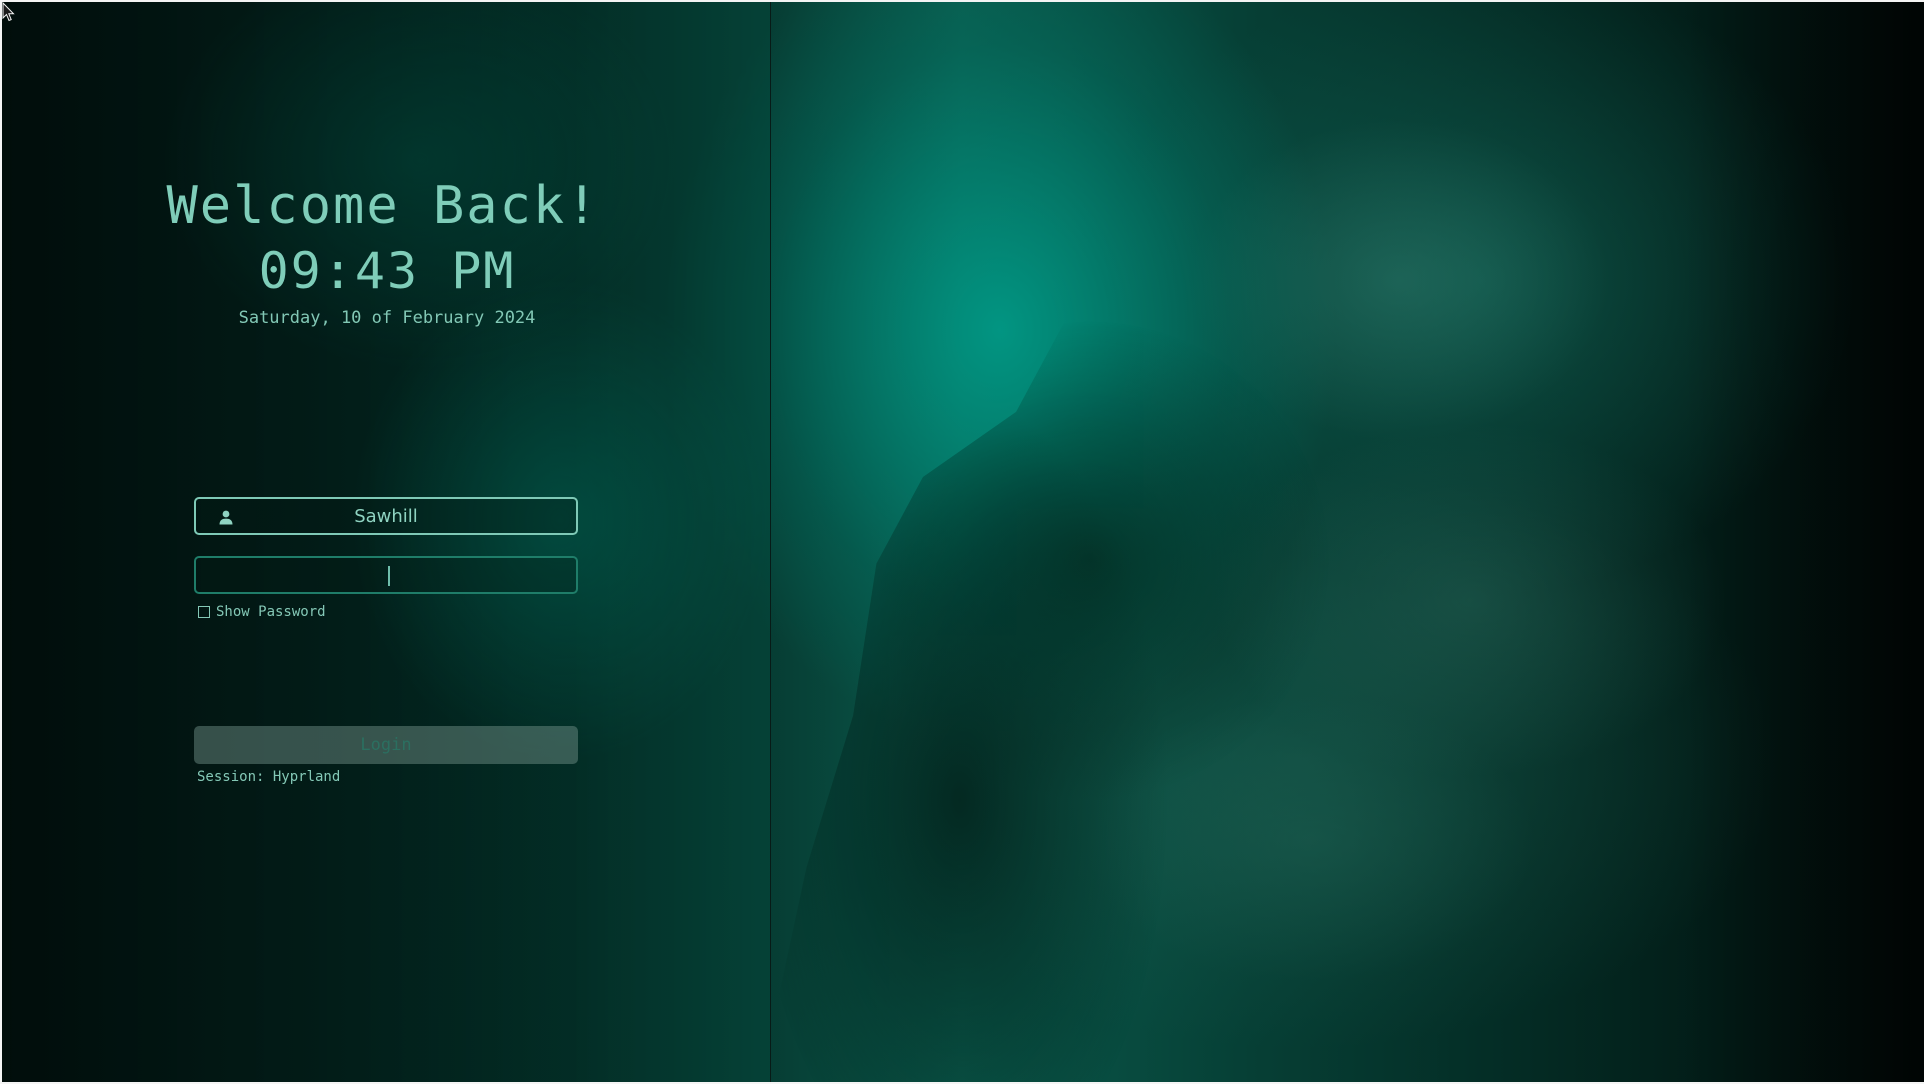 The height and width of the screenshot is (1084, 1924). I want to click on show-password-toggle: Show Password, so click(262, 612).